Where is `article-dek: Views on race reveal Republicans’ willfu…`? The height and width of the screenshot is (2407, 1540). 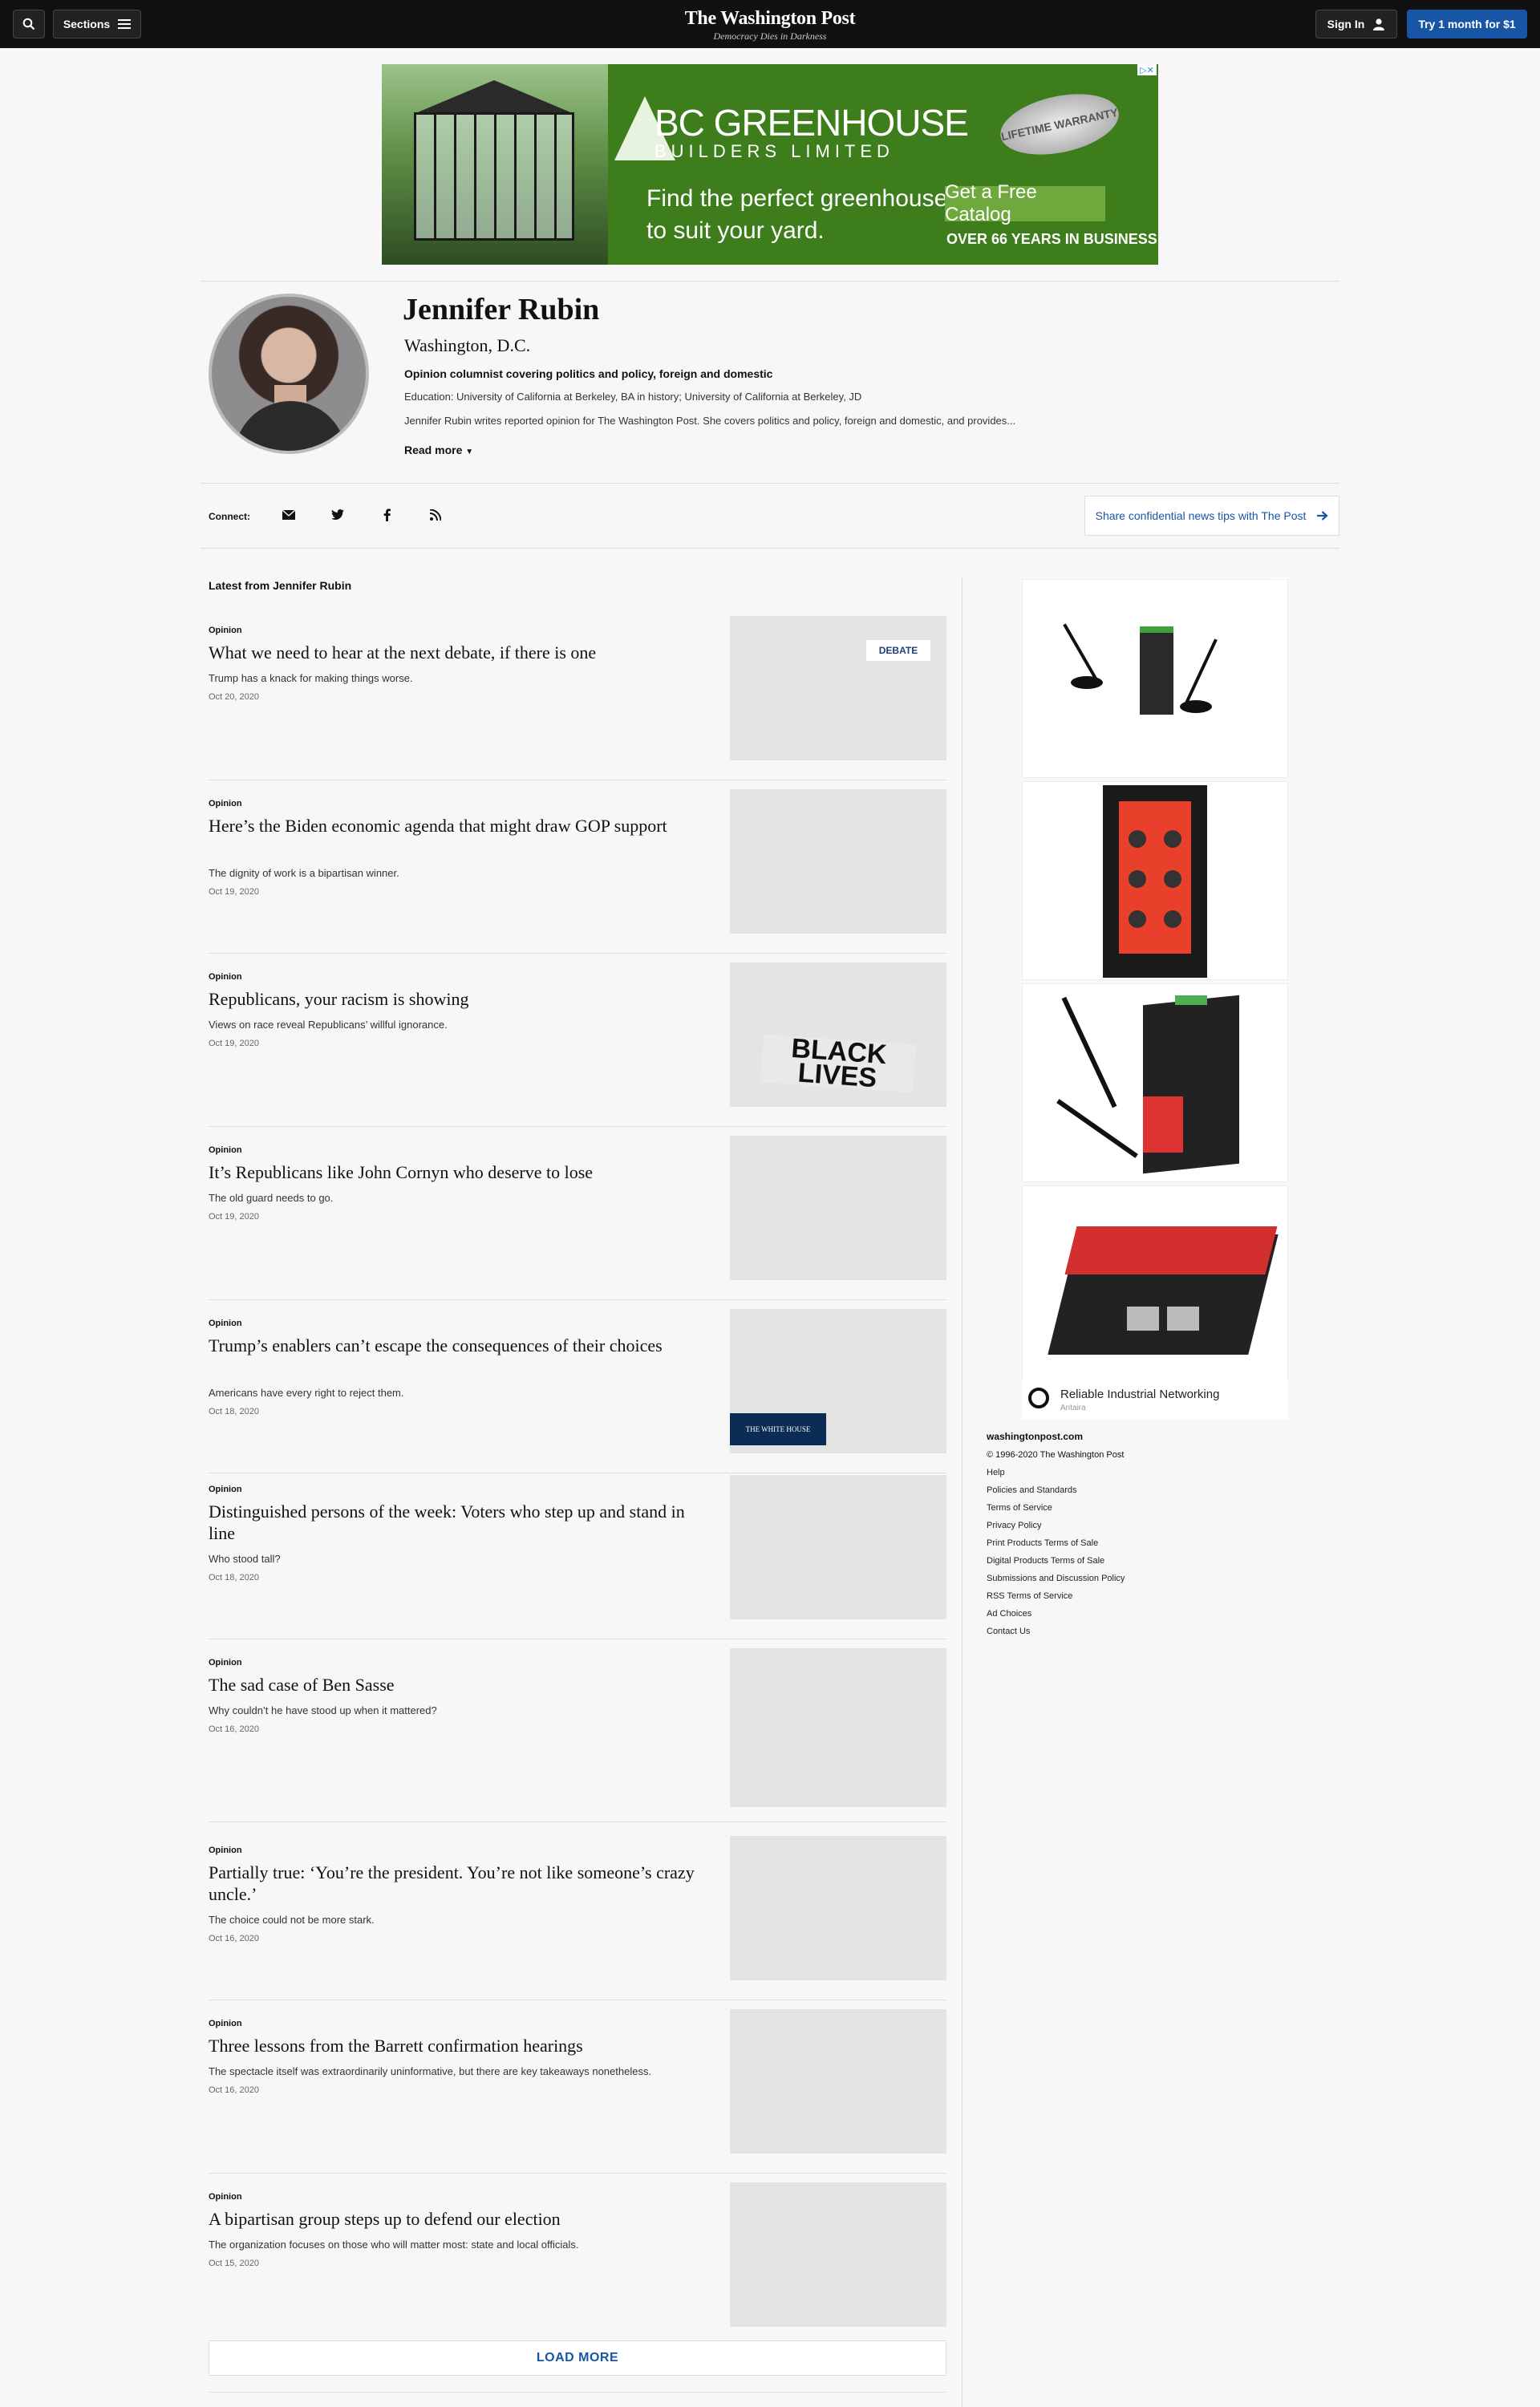
article-dek: Views on race reveal Republicans’ willfu… is located at coordinates (328, 1025).